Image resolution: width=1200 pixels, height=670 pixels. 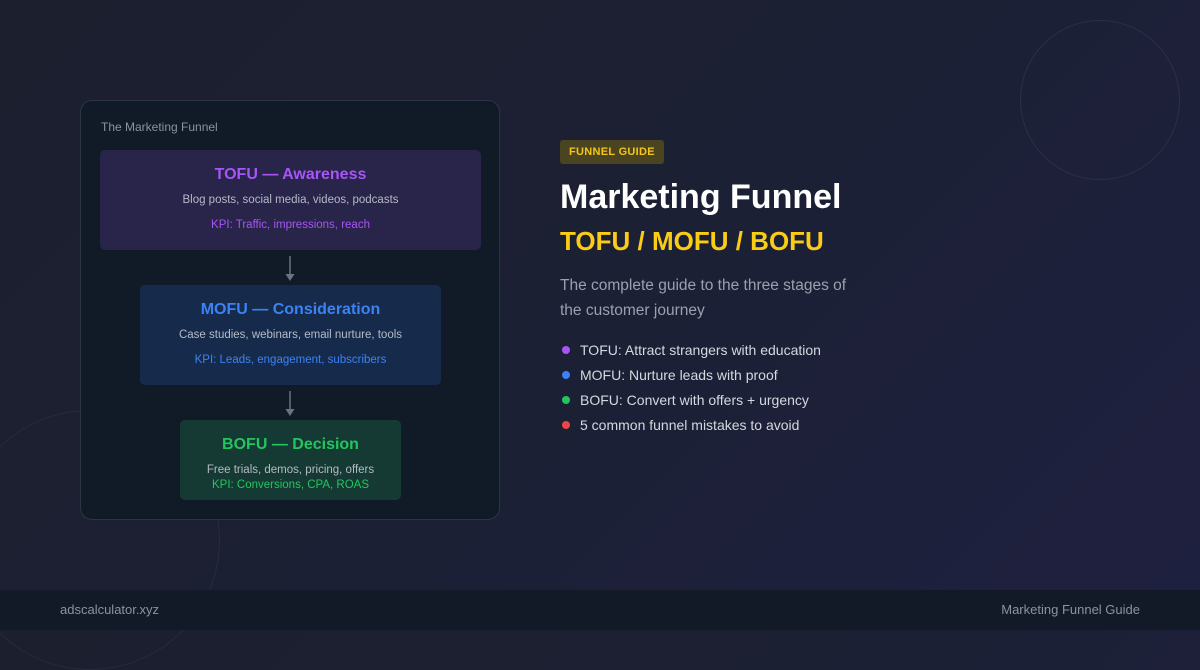 I want to click on stage-name: BOFU — Decision, so click(x=290, y=444).